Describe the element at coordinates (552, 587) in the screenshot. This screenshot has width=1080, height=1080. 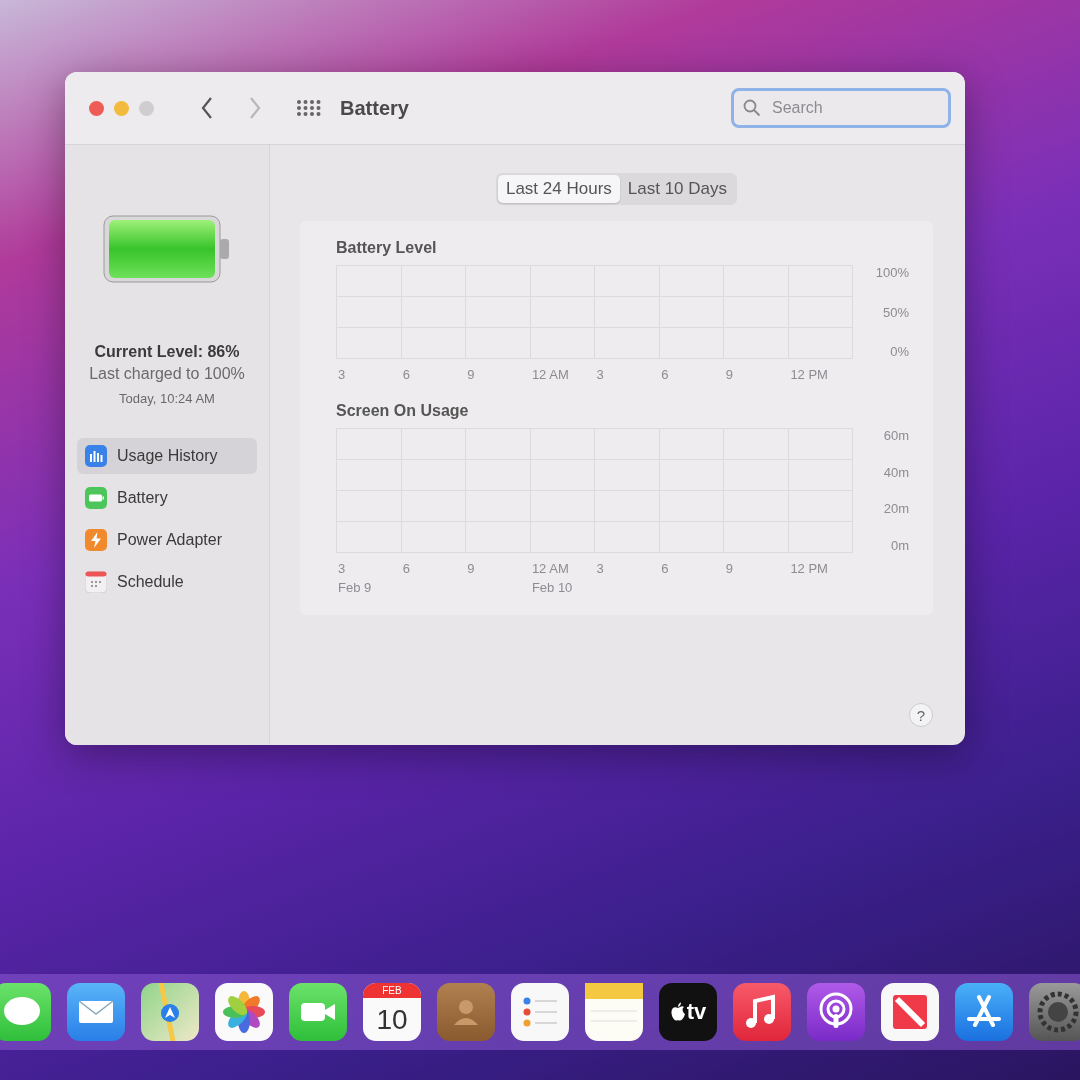
I see `date-label: Feb 10` at that location.